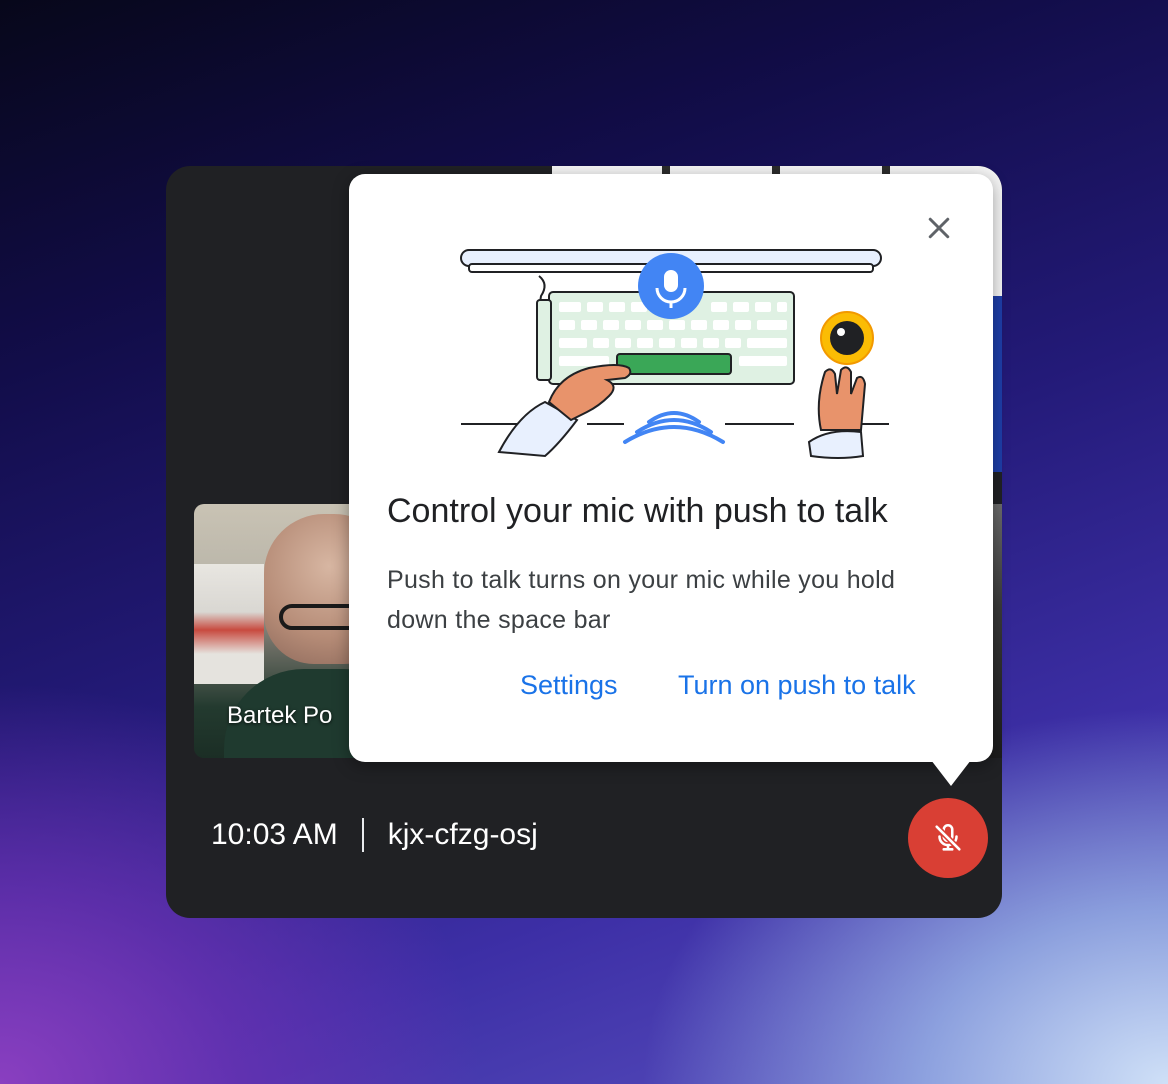 The image size is (1168, 1084). What do you see at coordinates (462, 834) in the screenshot?
I see `meeting-code: kjx-cfzg-osj` at bounding box center [462, 834].